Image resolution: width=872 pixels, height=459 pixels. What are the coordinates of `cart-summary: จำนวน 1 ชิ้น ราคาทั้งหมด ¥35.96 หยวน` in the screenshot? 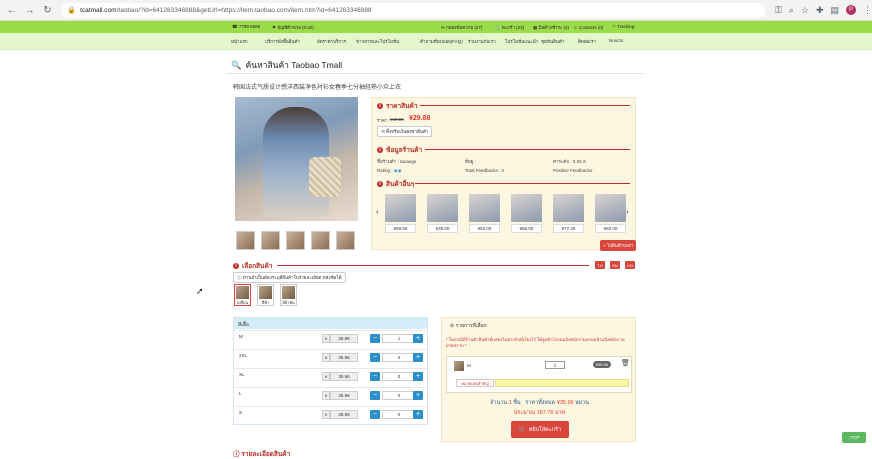 It's located at (539, 403).